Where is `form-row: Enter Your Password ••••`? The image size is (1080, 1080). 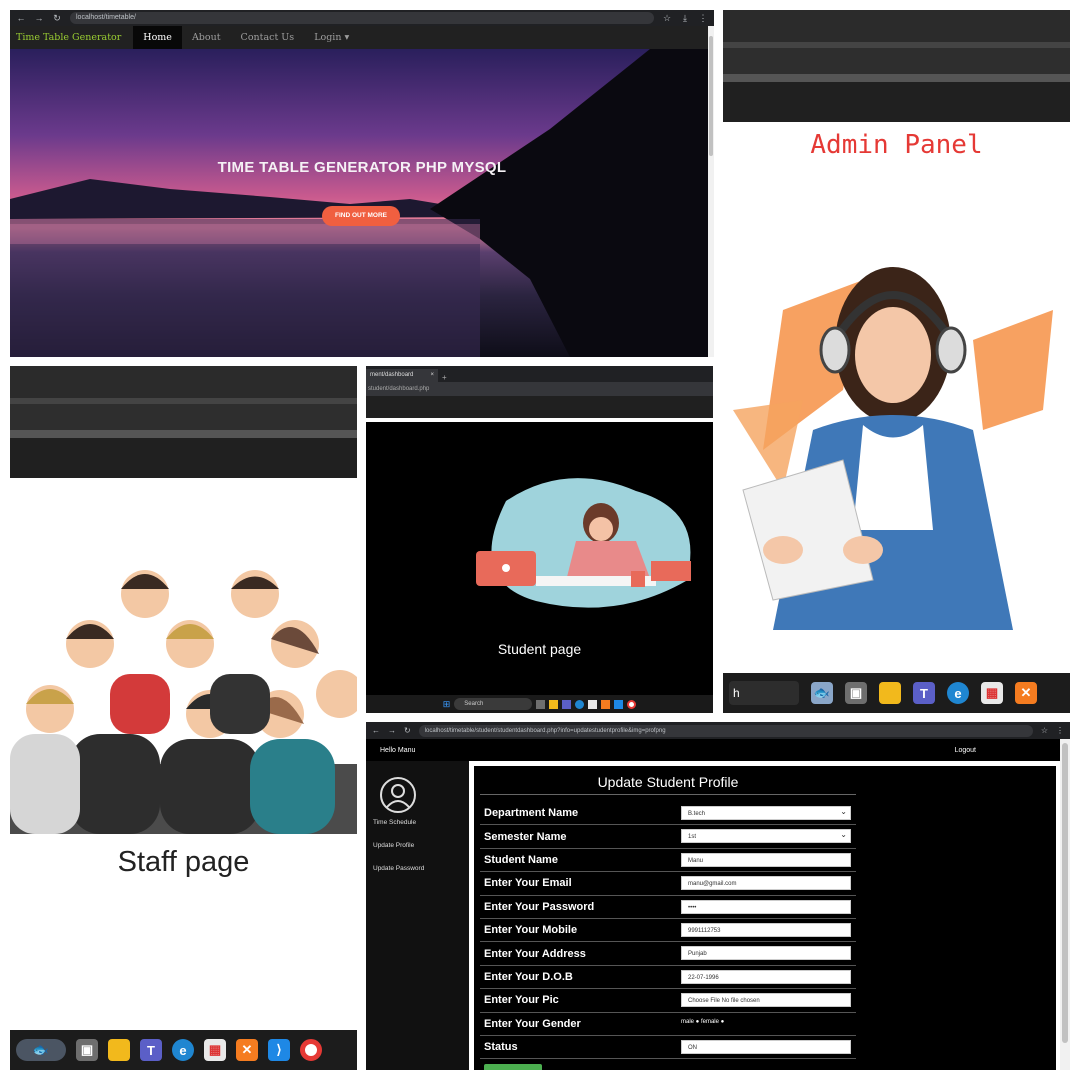 form-row: Enter Your Password •••• is located at coordinates (668, 907).